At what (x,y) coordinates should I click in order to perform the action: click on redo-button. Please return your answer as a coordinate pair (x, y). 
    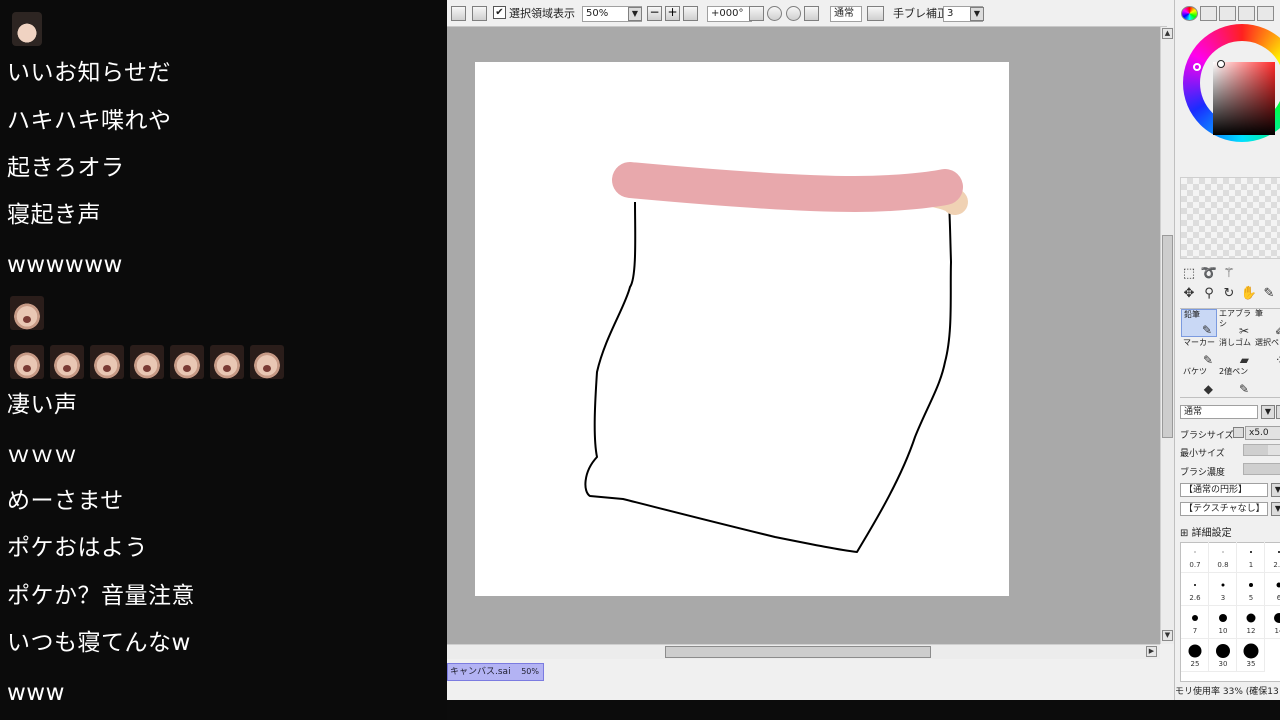
    Looking at the image, I should click on (479, 13).